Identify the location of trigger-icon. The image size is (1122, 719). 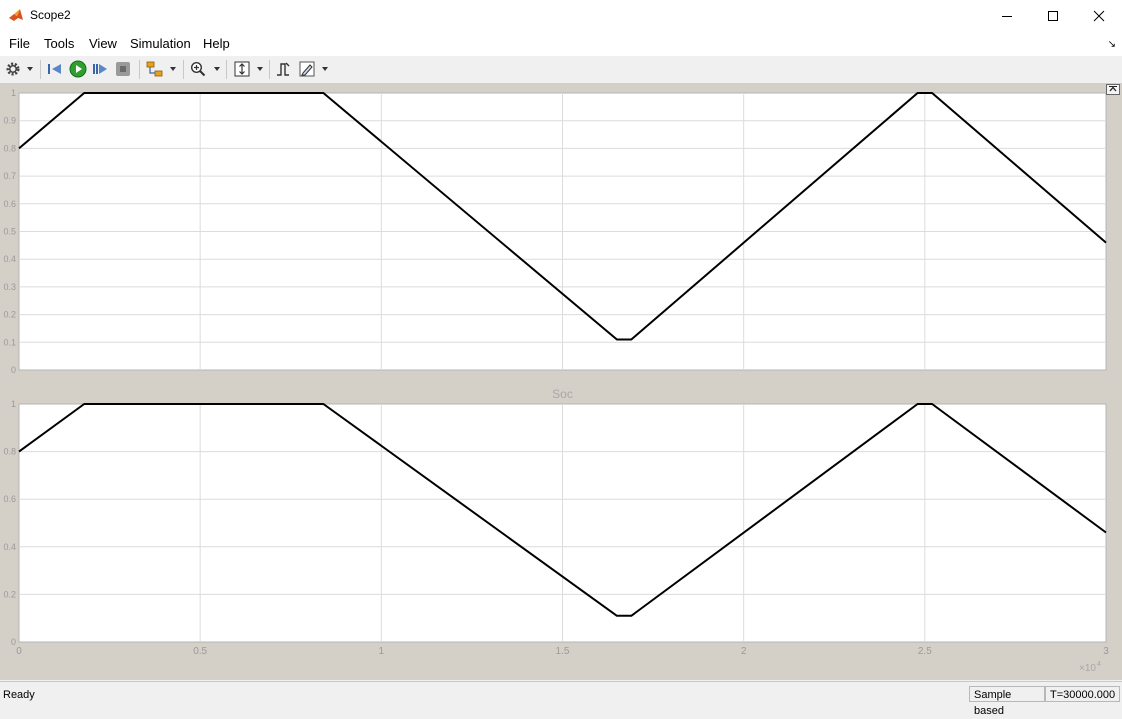
(283, 69).